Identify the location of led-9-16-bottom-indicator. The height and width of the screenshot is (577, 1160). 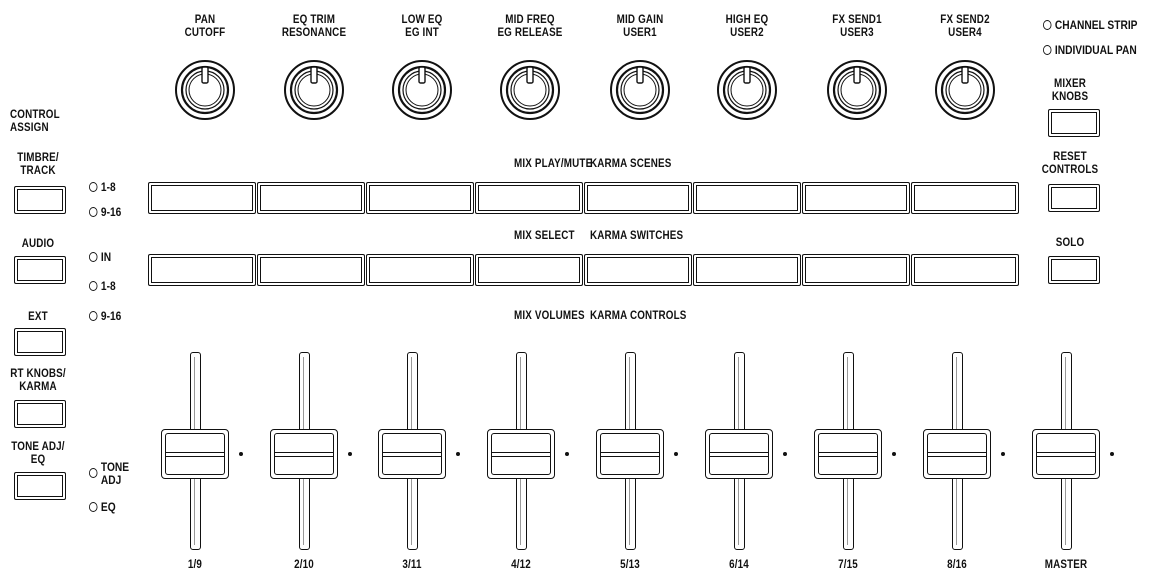
(93, 316).